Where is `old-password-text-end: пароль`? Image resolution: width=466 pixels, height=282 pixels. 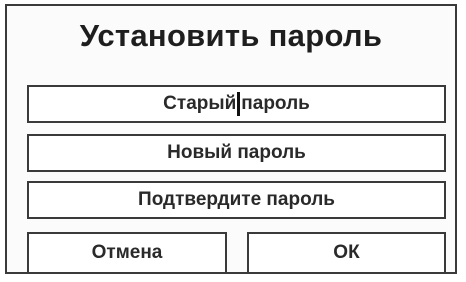 old-password-text-end: пароль is located at coordinates (275, 103).